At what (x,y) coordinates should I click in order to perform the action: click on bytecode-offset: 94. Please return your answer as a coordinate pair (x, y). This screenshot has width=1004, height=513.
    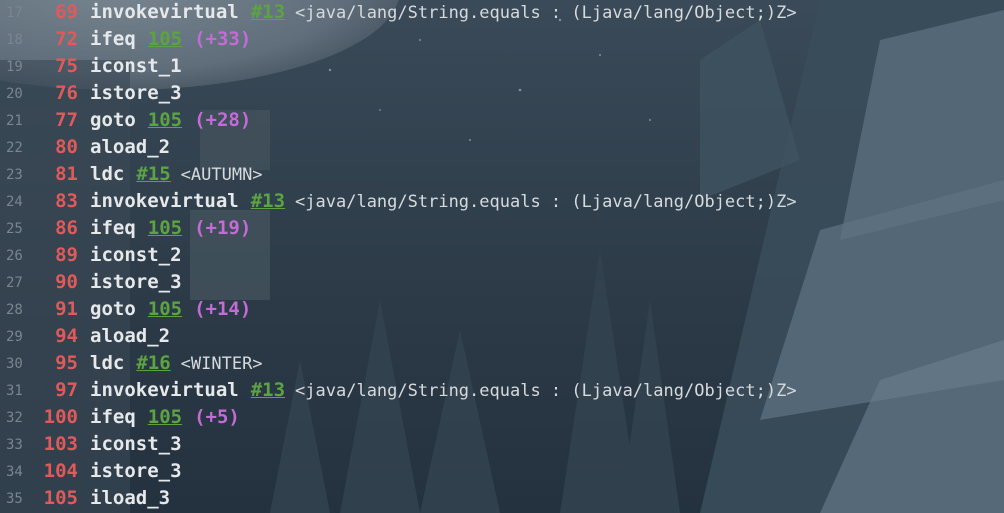
    Looking at the image, I should click on (66, 336).